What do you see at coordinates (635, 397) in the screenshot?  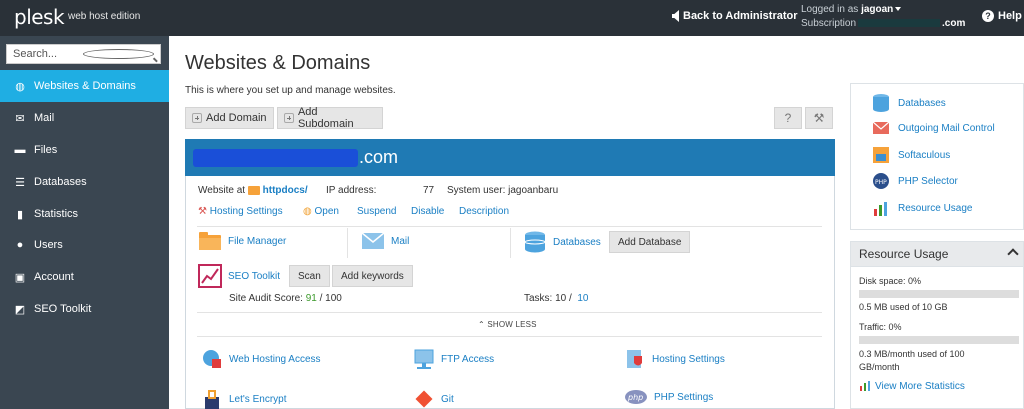 I see `svg-text: php` at bounding box center [635, 397].